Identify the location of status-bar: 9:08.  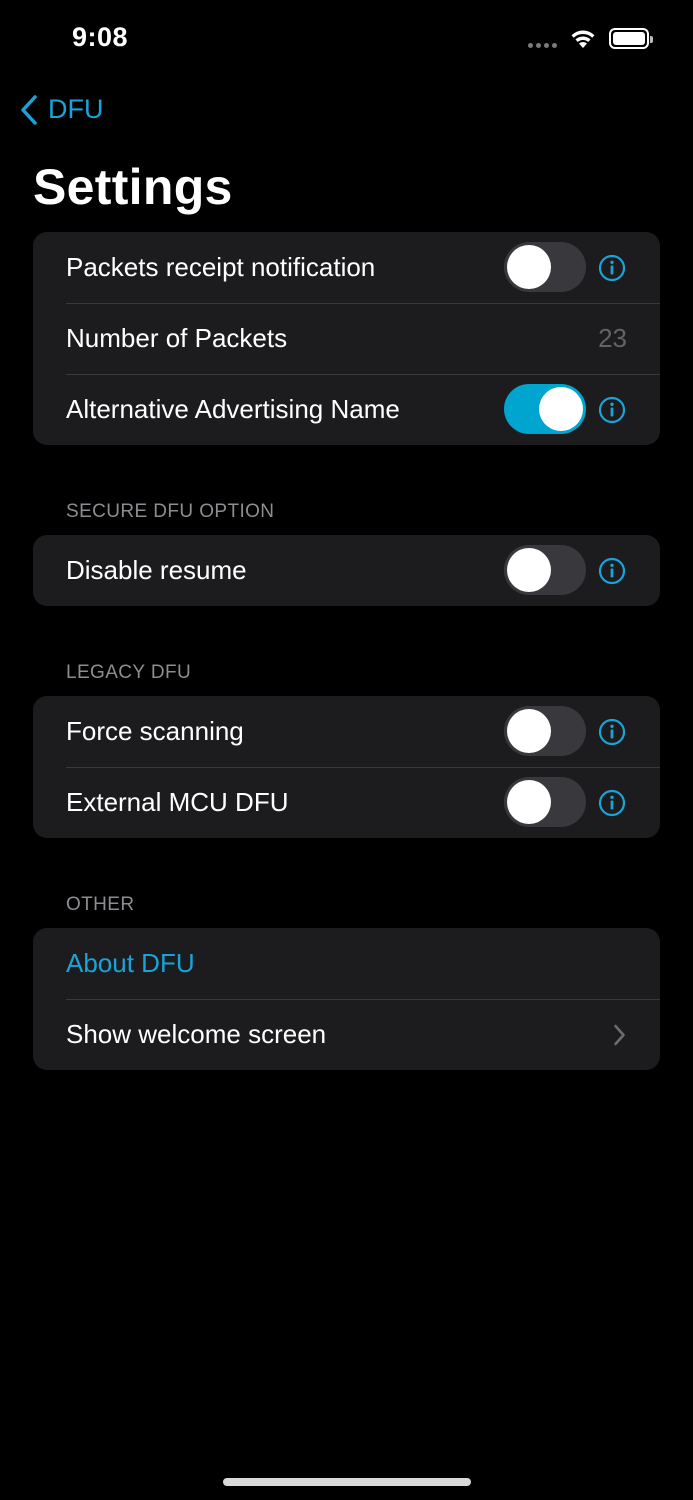
(346, 40).